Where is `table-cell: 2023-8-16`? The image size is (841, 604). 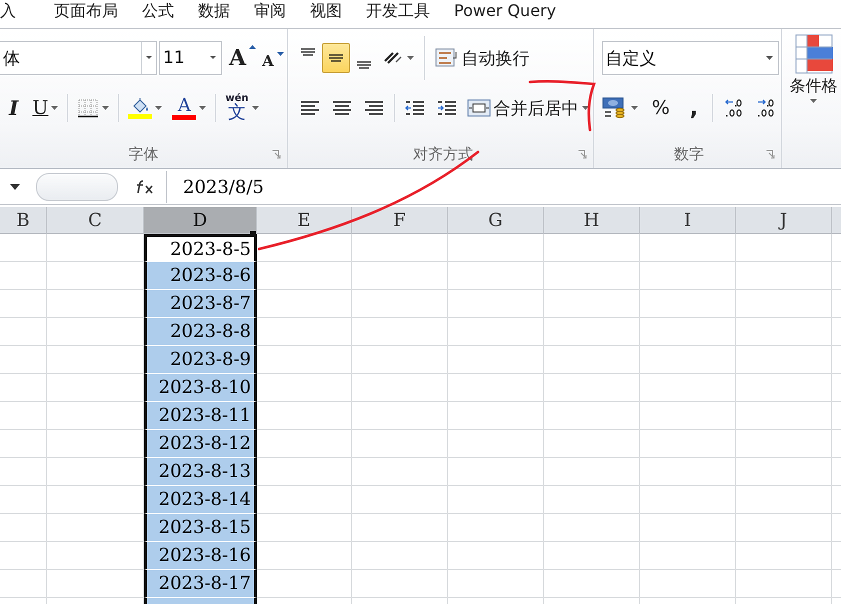
table-cell: 2023-8-16 is located at coordinates (200, 556).